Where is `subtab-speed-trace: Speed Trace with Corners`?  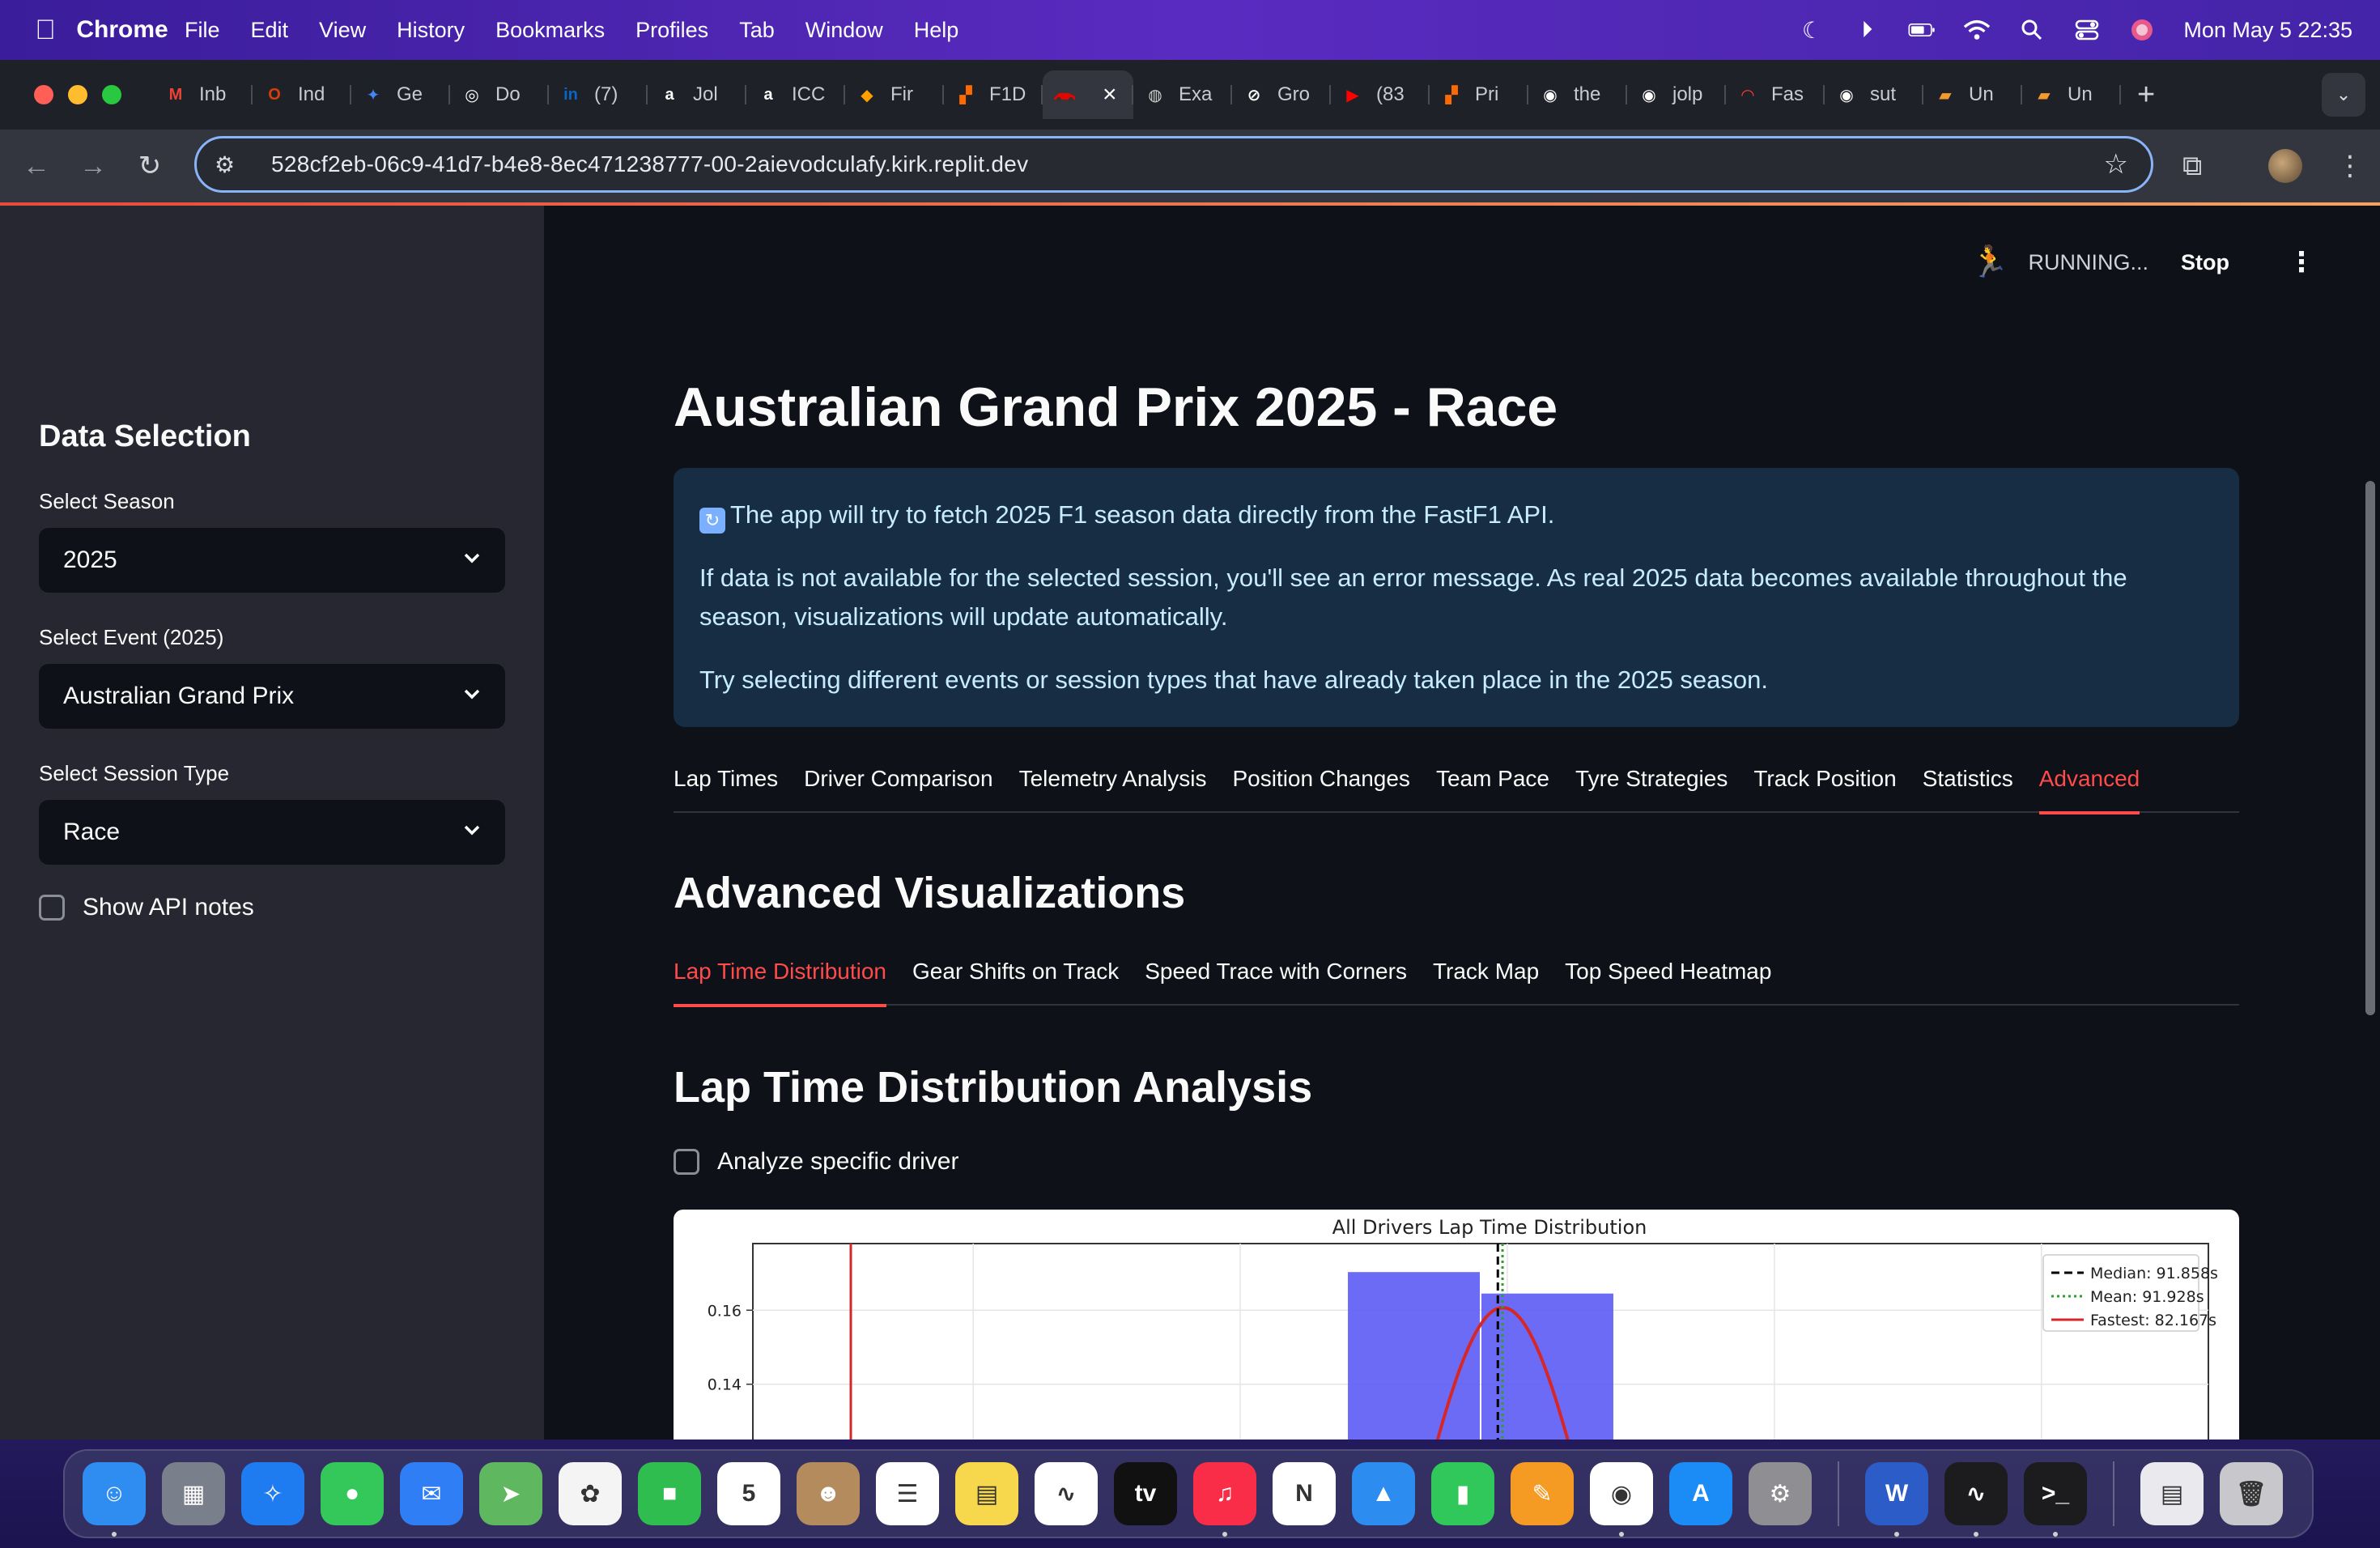
subtab-speed-trace: Speed Trace with Corners is located at coordinates (1276, 983).